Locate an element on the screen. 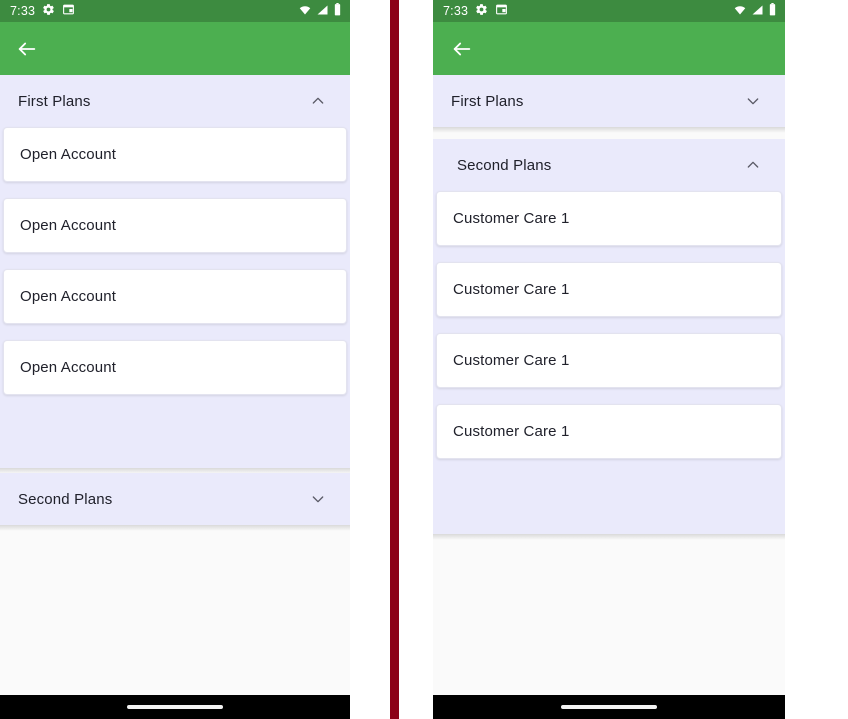 This screenshot has height=719, width=848. empty-area-right is located at coordinates (609, 604).